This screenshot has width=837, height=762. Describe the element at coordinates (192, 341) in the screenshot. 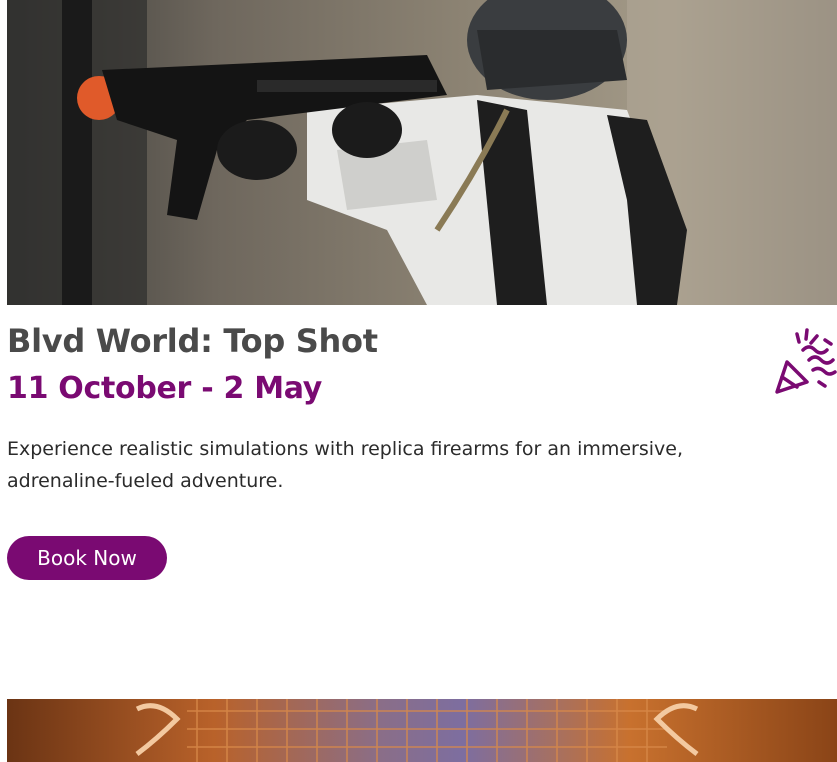

I see `event-title: Blvd World: Top Shot` at that location.